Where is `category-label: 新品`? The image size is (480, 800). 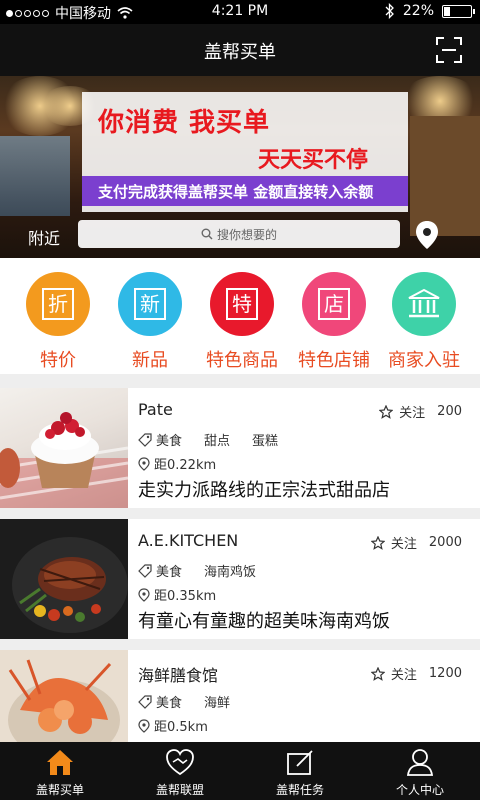 category-label: 新品 is located at coordinates (150, 360).